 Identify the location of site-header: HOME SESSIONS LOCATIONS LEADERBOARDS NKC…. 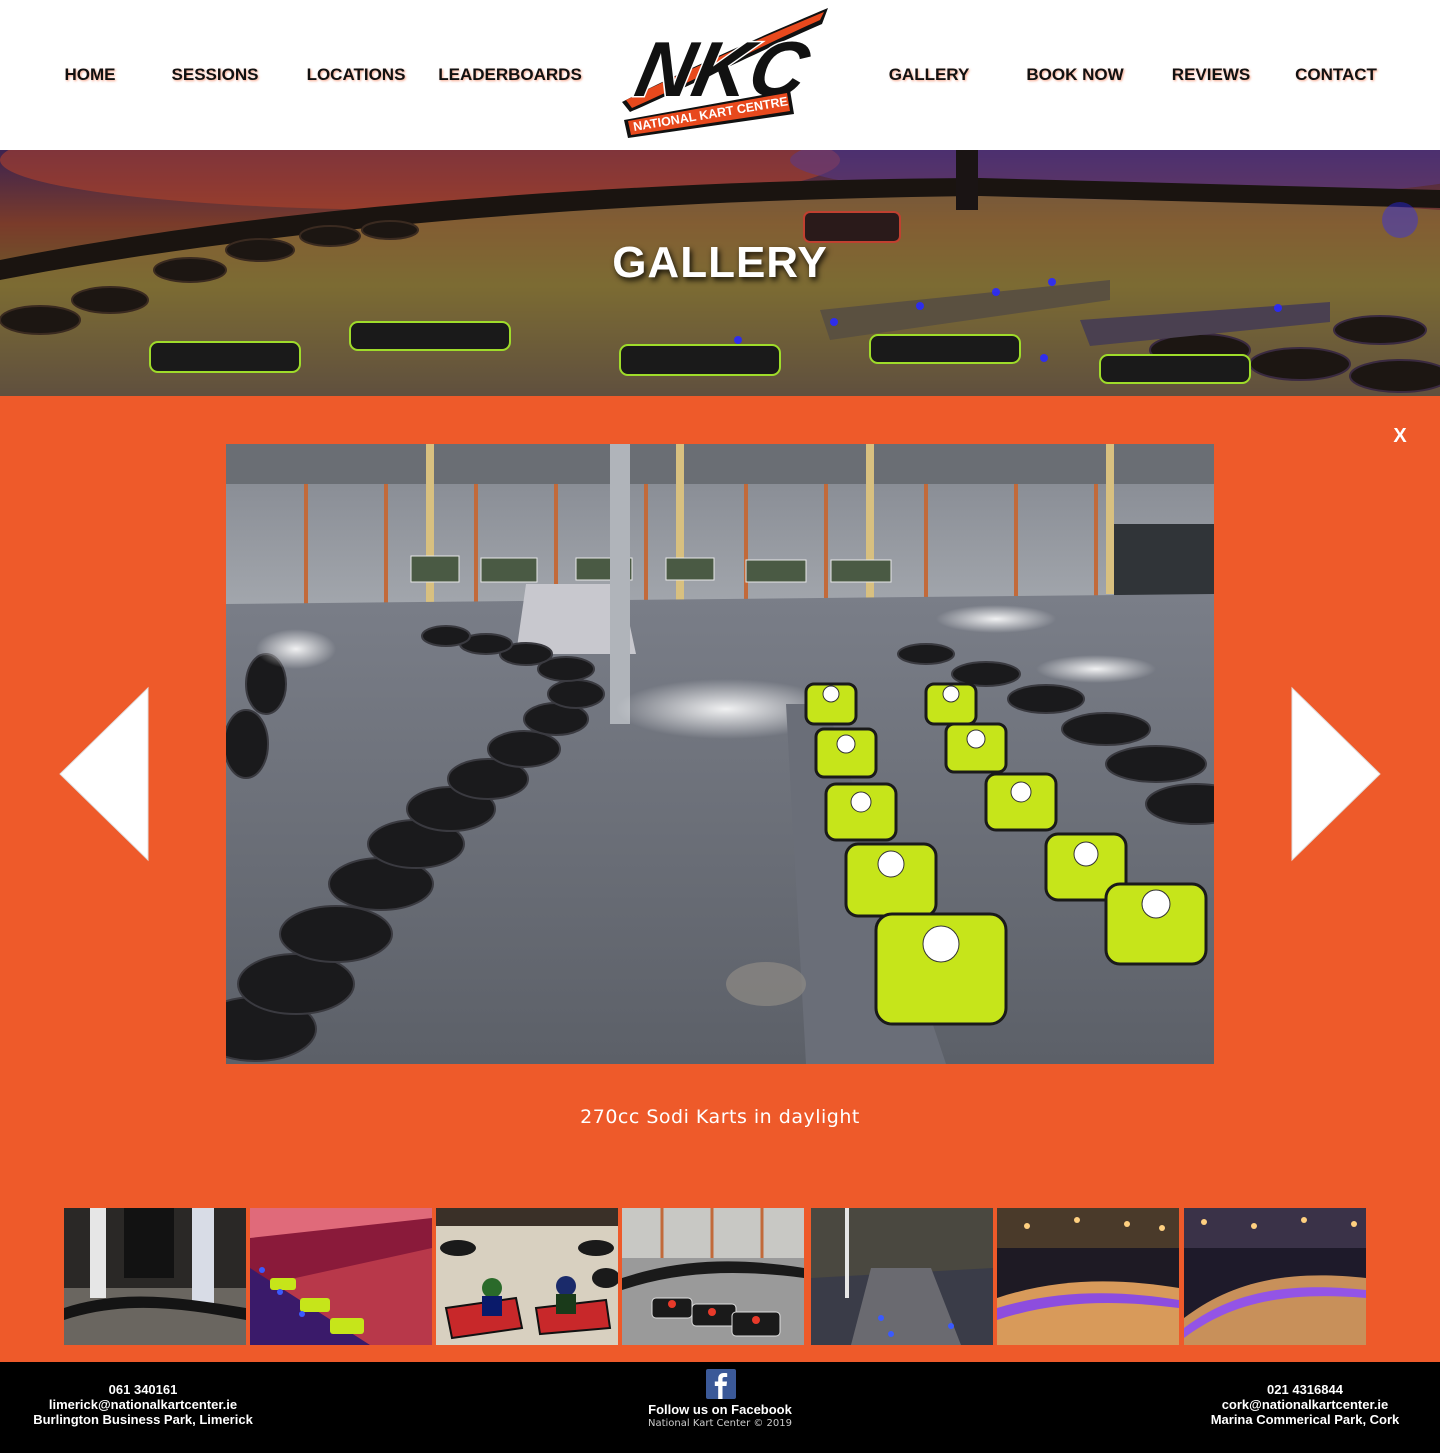
(720, 75).